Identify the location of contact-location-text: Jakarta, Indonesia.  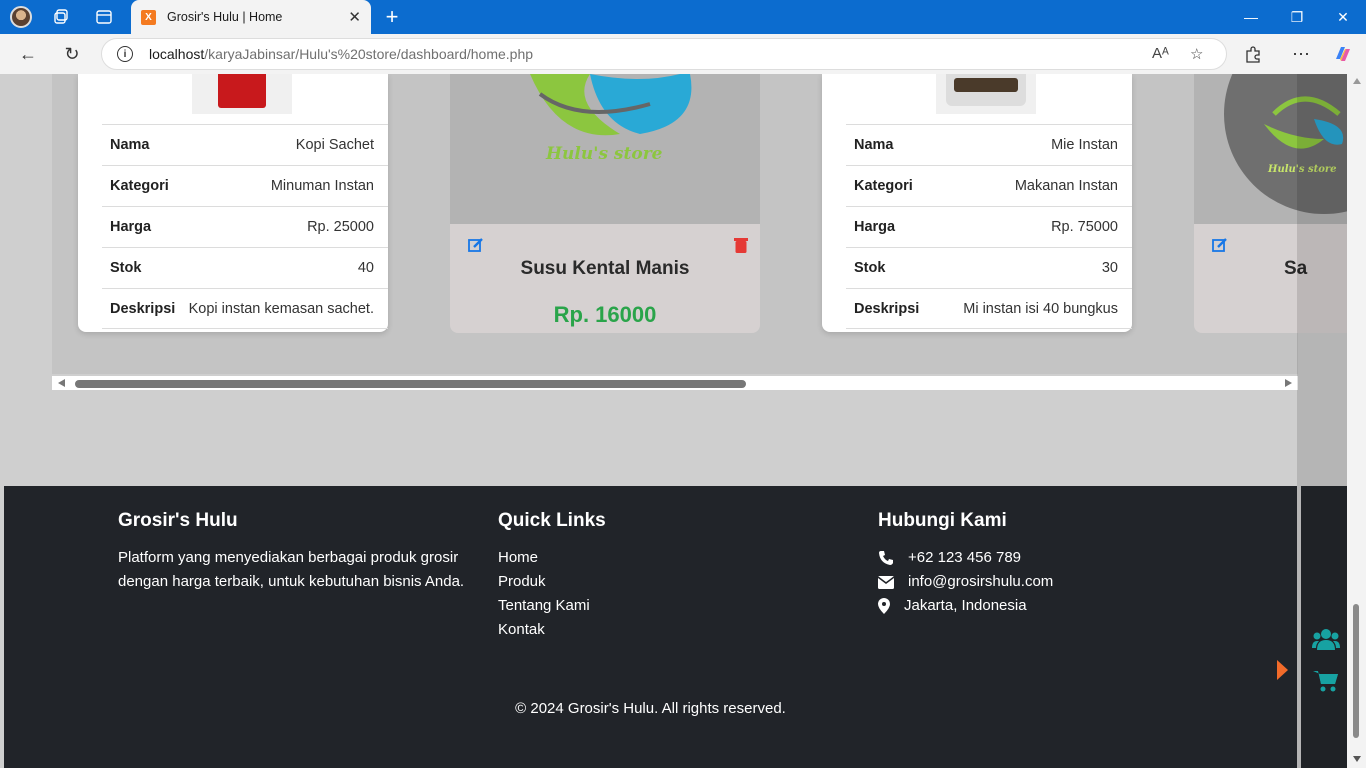
(965, 605).